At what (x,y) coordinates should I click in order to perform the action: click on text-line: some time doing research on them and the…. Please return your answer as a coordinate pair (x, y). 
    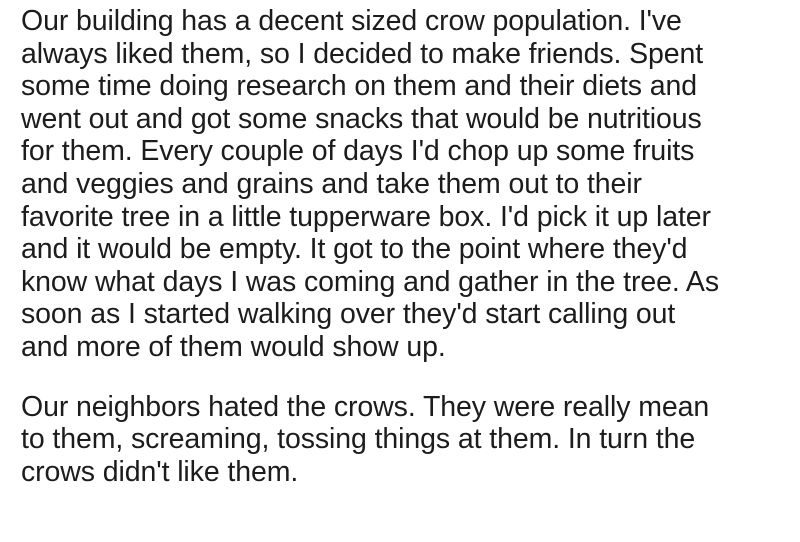
    Looking at the image, I should click on (359, 86).